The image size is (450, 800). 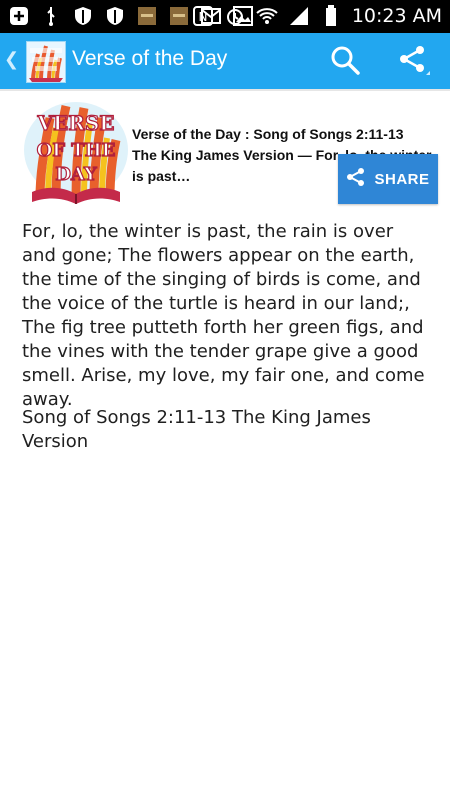 I want to click on status-bar: N 10:23 AM, so click(x=225, y=16).